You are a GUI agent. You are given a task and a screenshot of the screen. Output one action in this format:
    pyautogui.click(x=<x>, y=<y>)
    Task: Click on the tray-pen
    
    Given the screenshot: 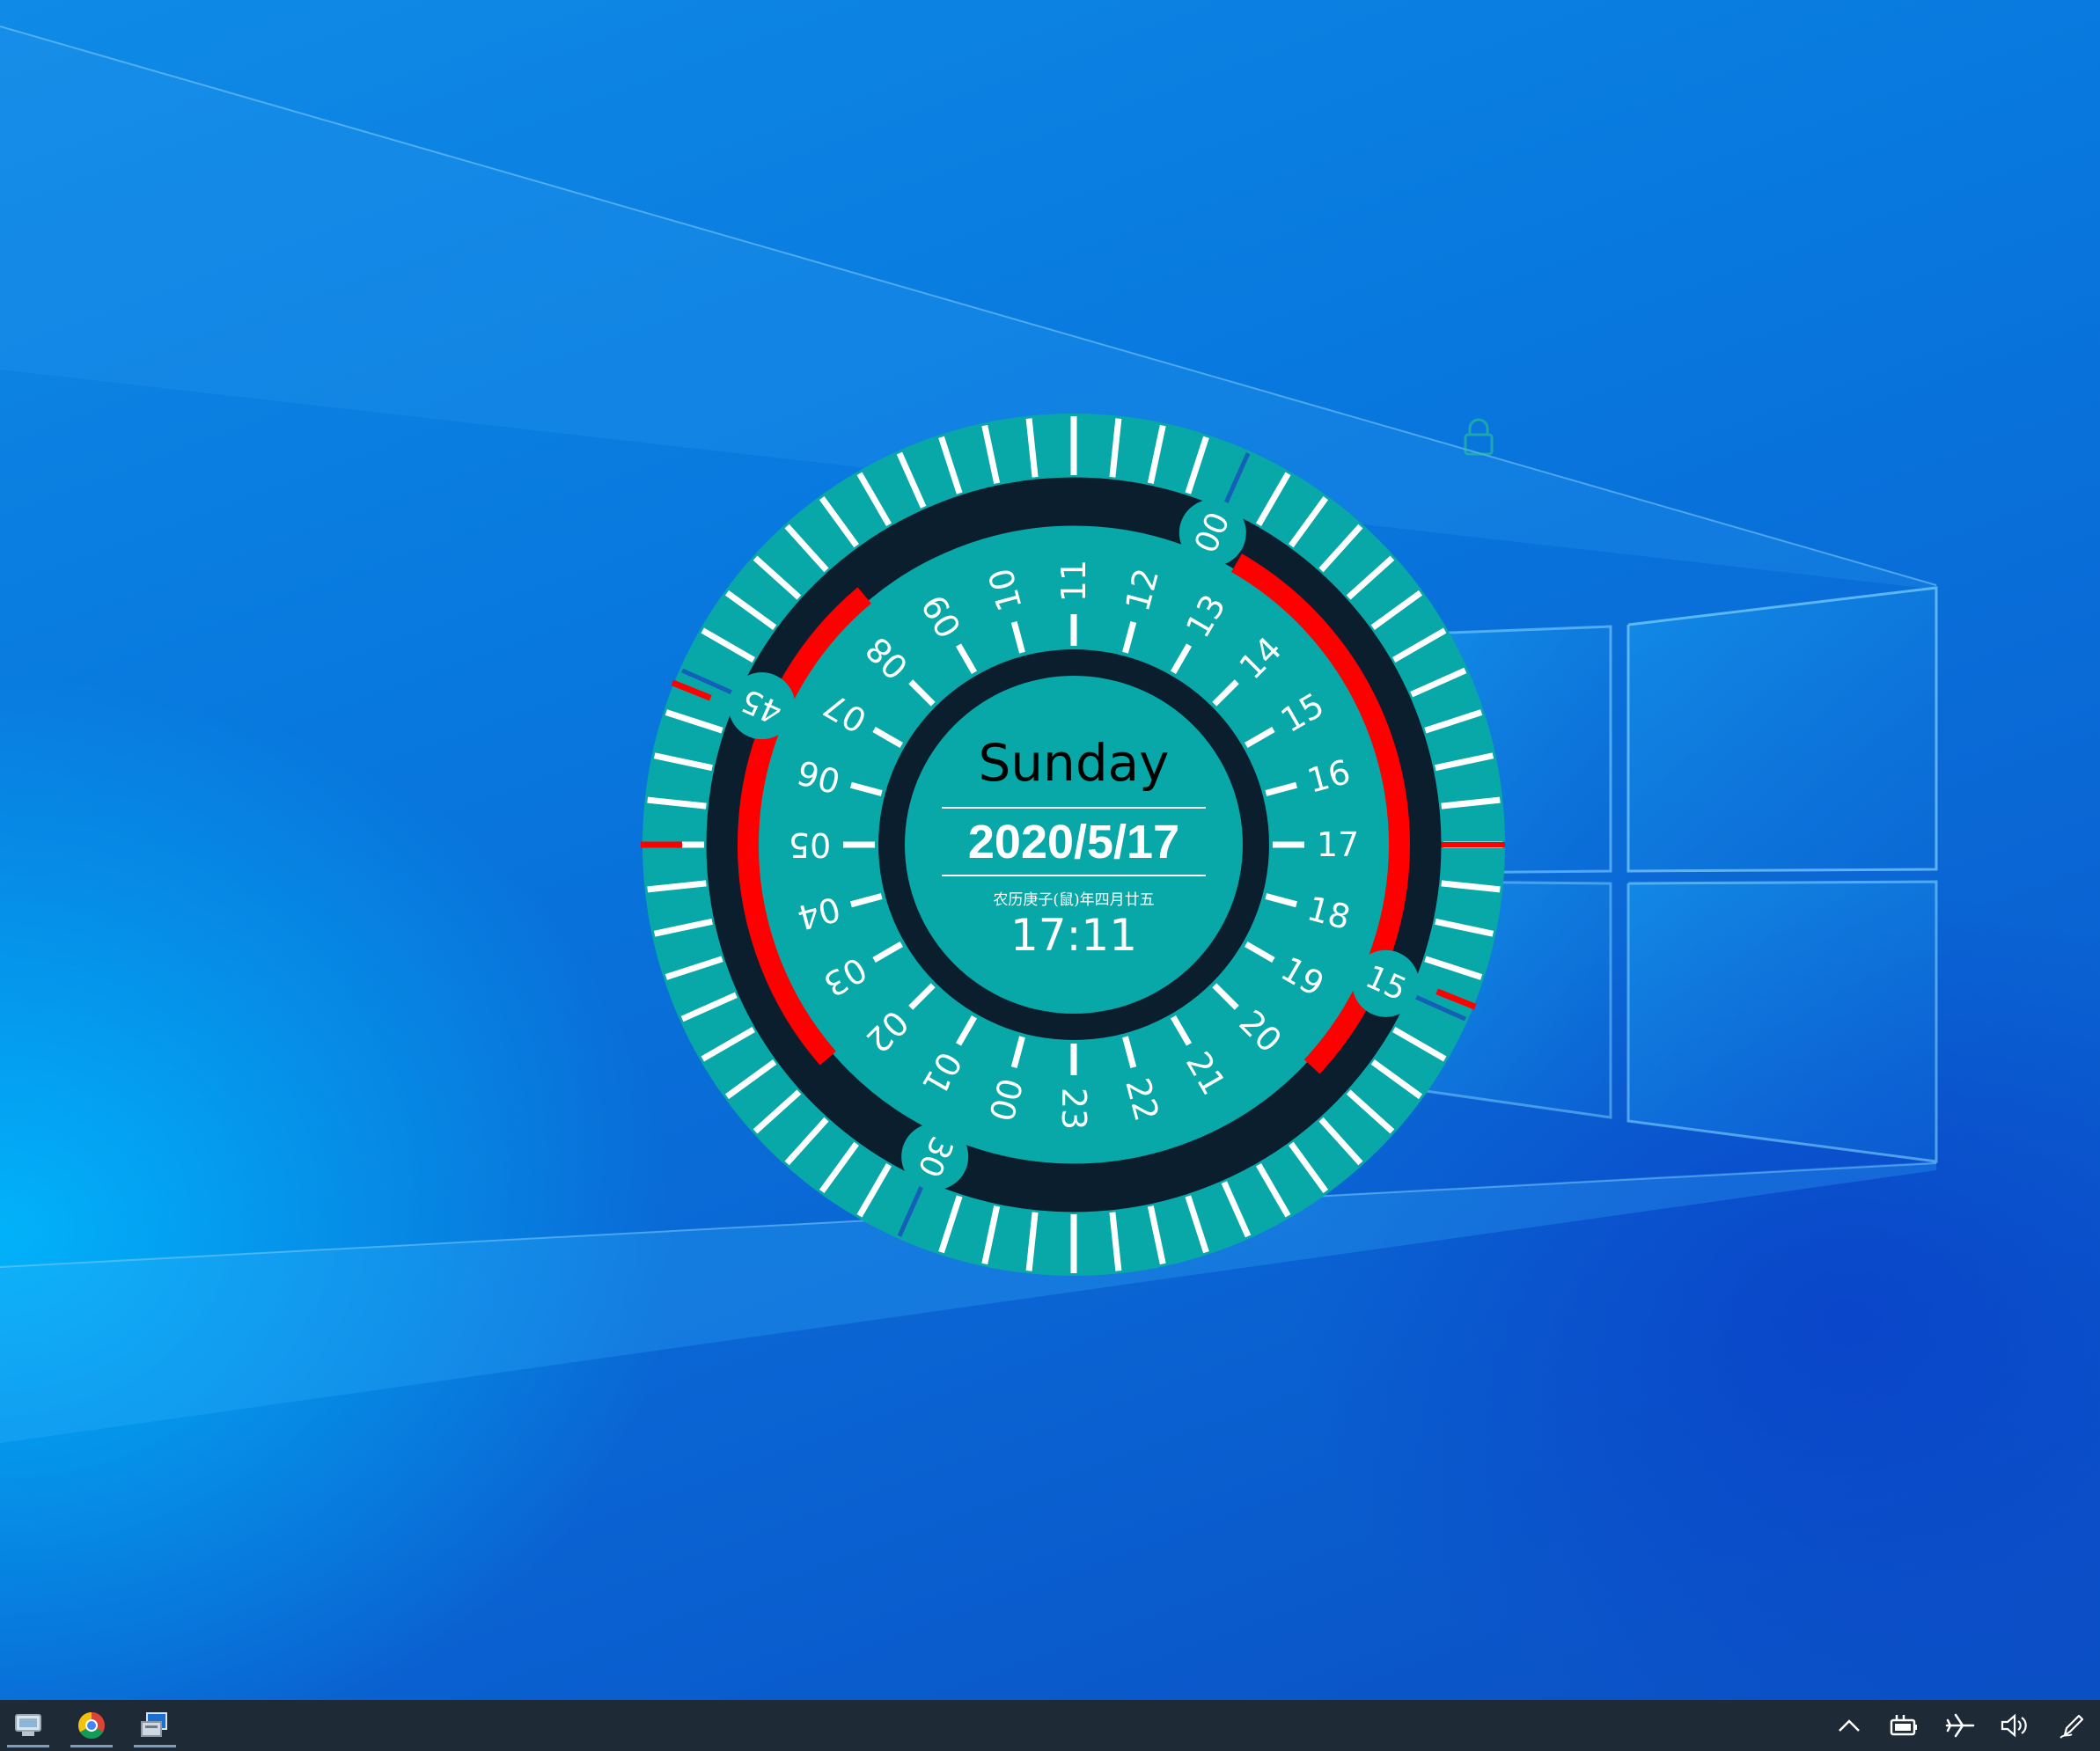 What is the action you would take?
    pyautogui.click(x=2072, y=1725)
    